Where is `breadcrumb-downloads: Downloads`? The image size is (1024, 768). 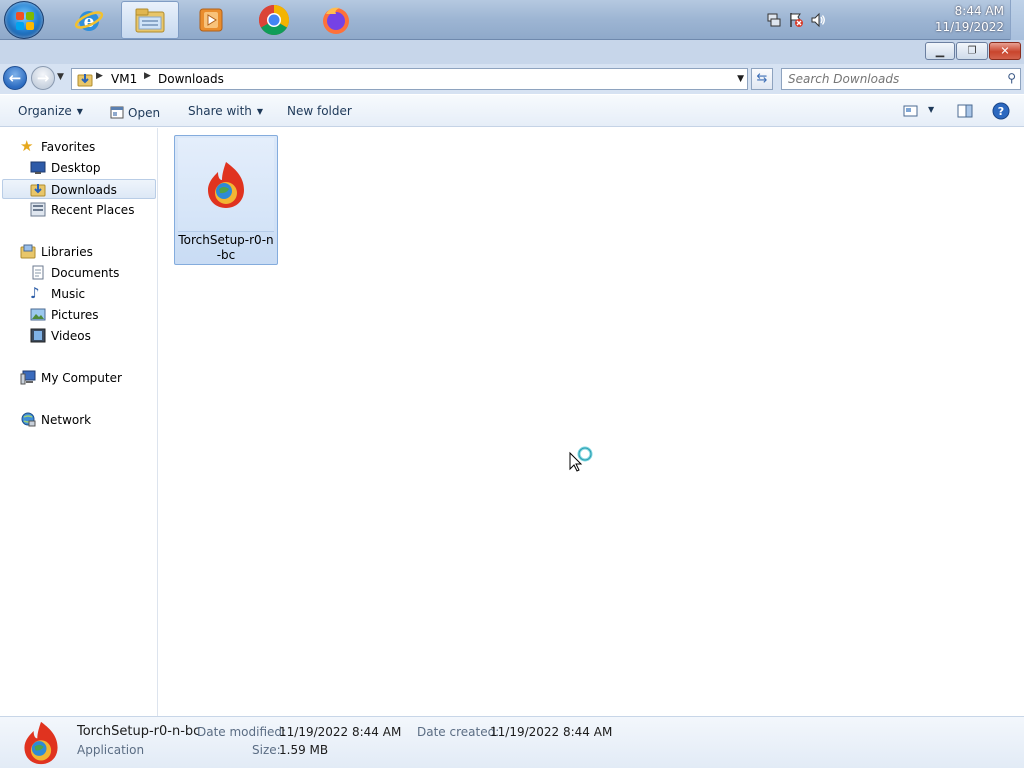
breadcrumb-downloads: Downloads is located at coordinates (191, 79).